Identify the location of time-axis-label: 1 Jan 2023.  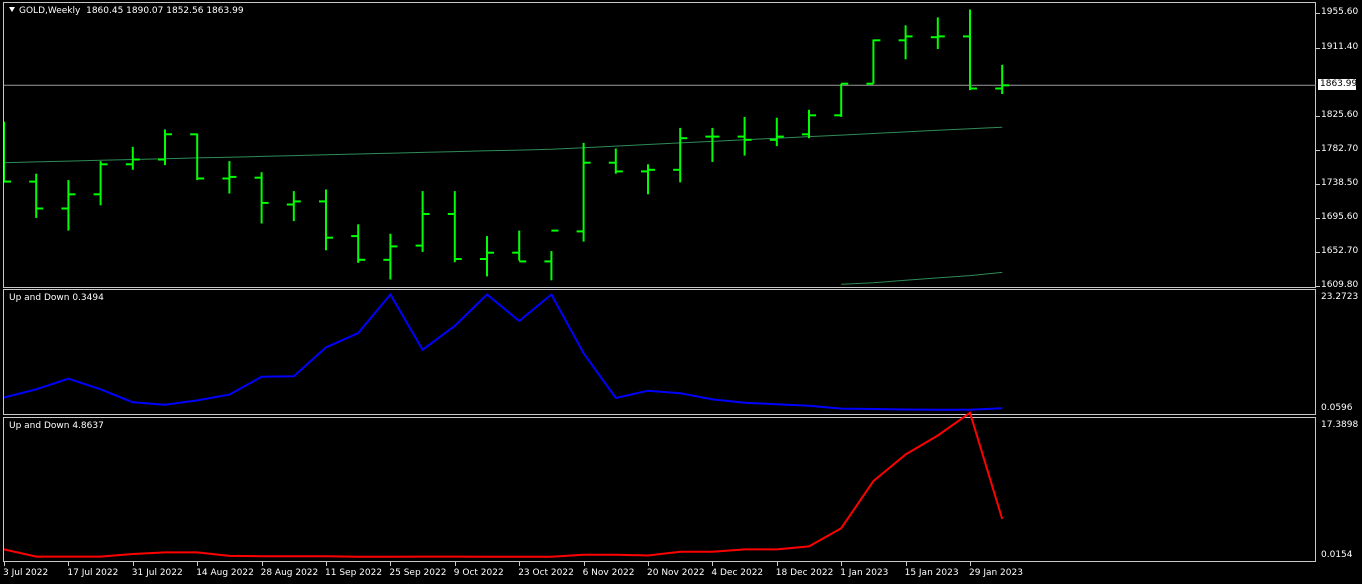
(864, 573).